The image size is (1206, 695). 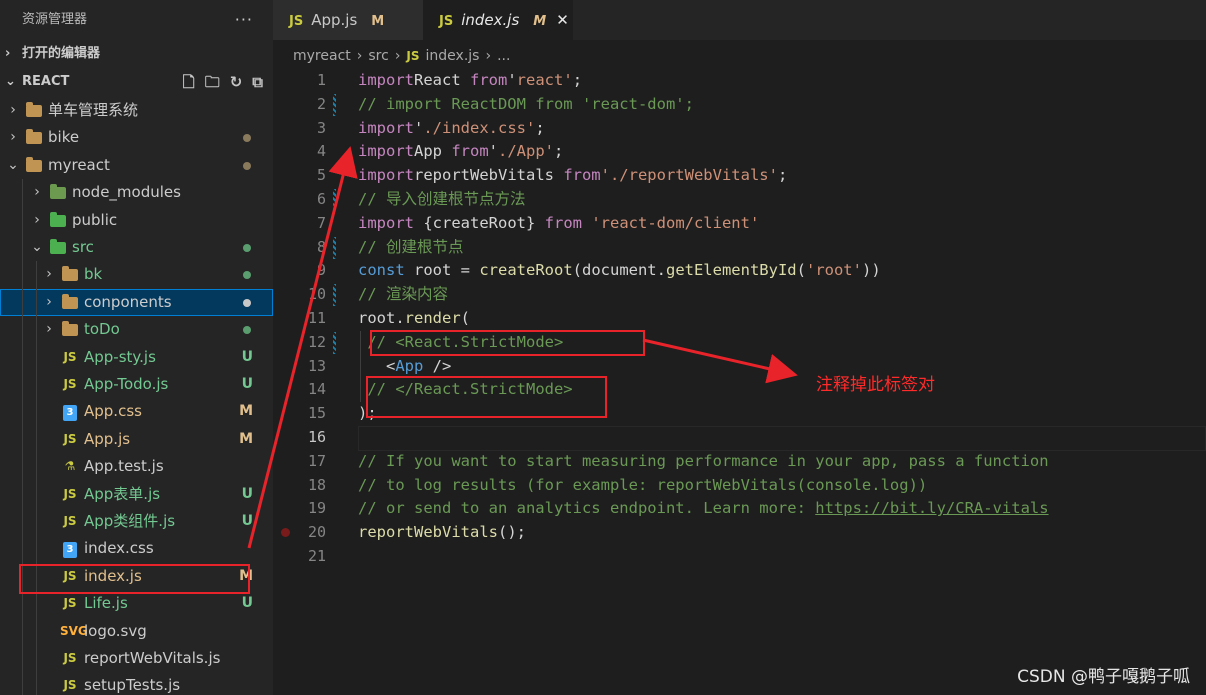 What do you see at coordinates (212, 82) in the screenshot?
I see `new-folder-icon: 🗀` at bounding box center [212, 82].